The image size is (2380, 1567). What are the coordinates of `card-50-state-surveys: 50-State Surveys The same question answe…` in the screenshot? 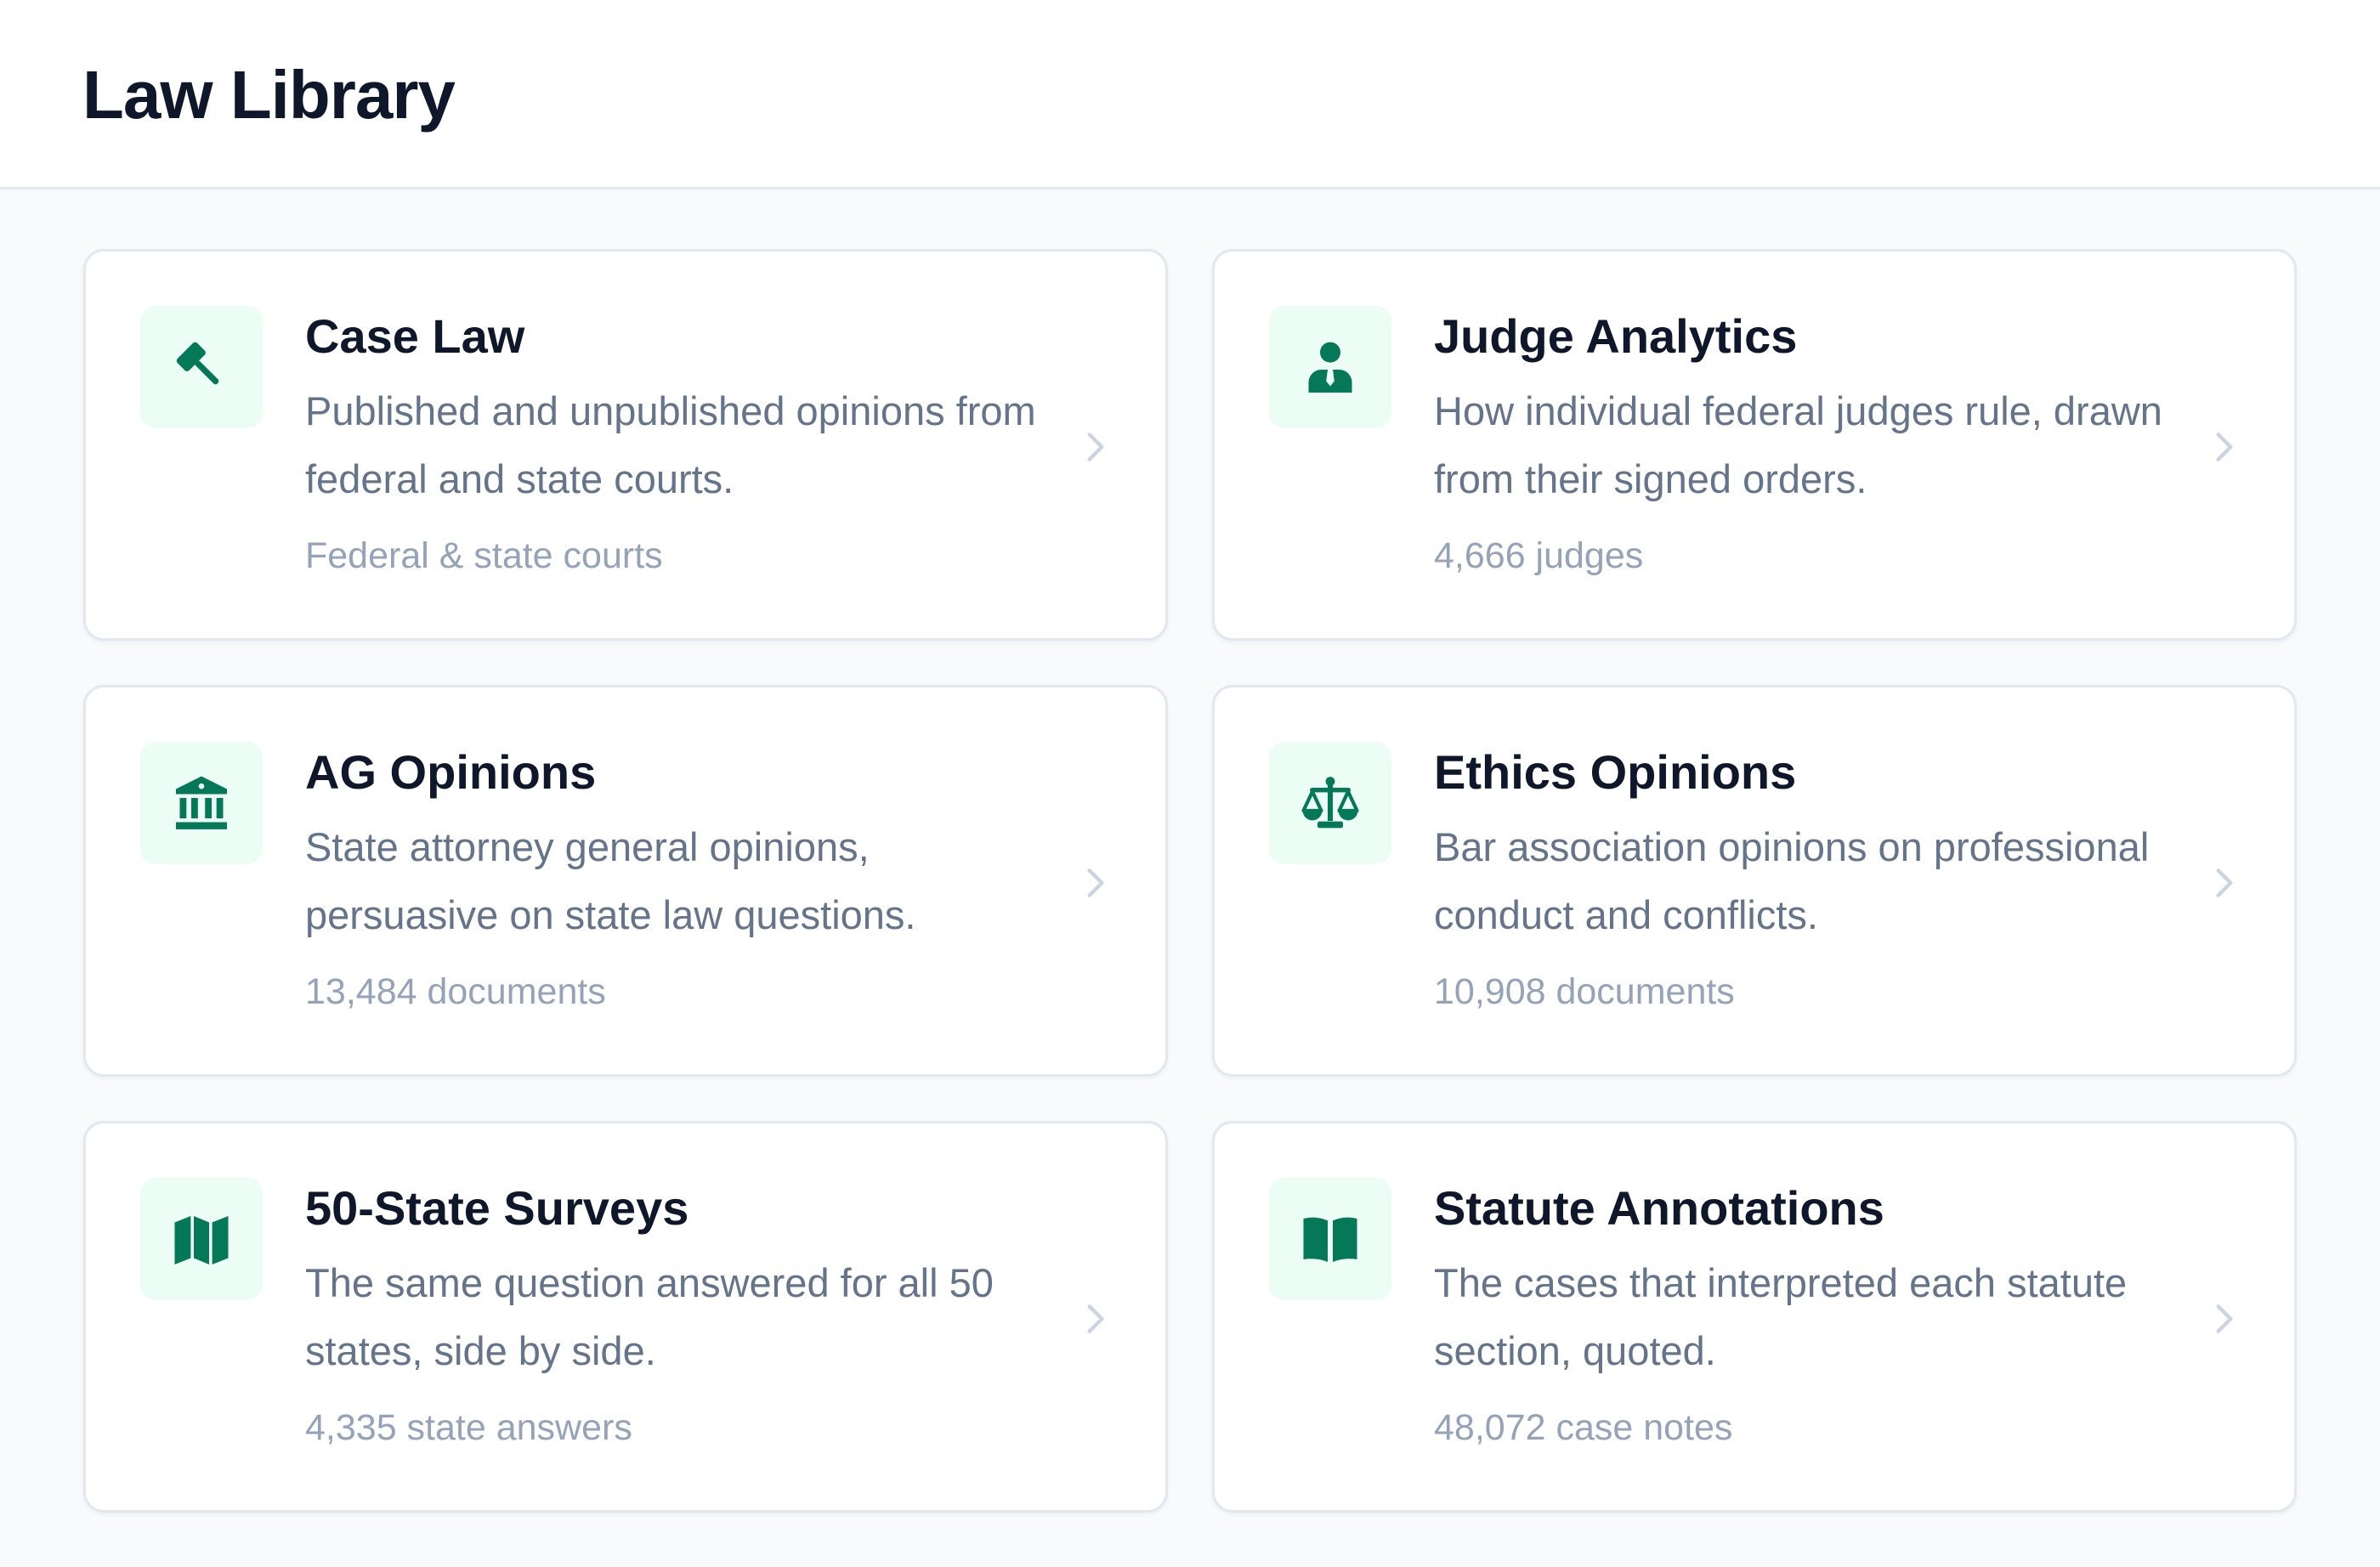 It's located at (625, 1317).